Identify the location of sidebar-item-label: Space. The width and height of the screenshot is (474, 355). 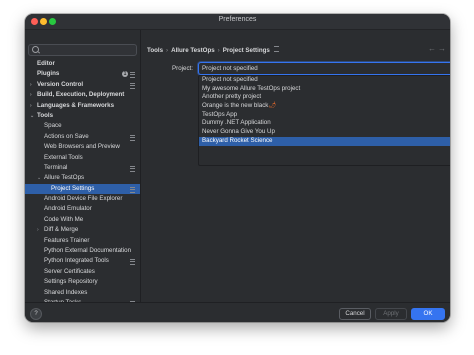
(53, 126).